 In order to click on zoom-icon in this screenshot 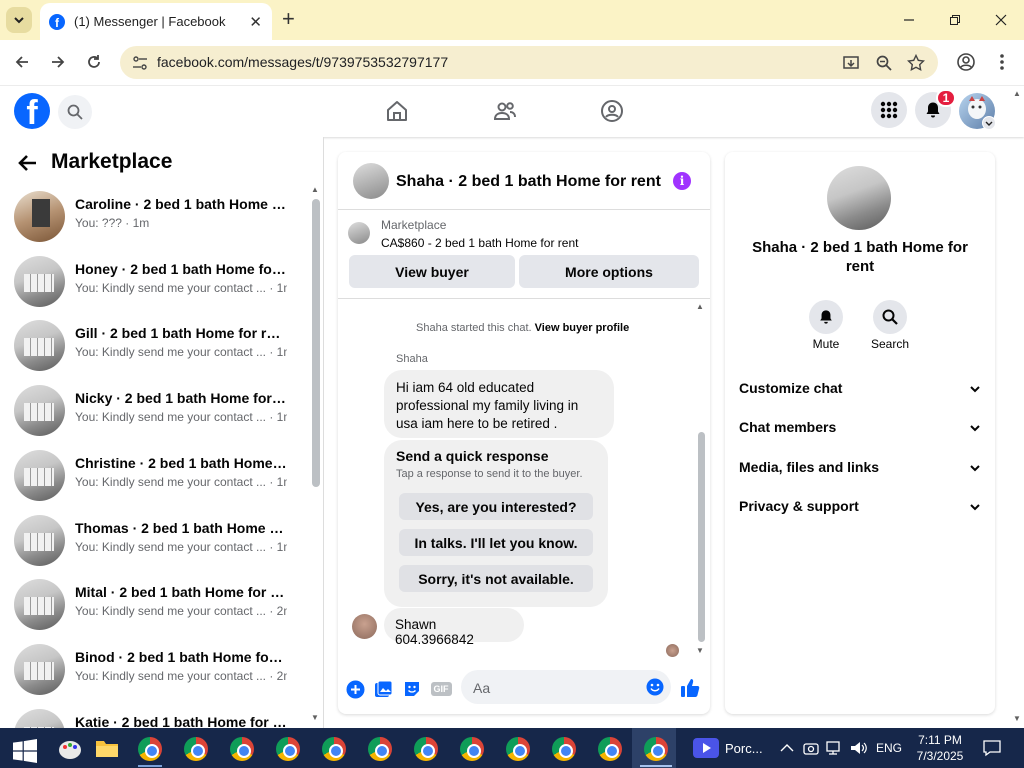, I will do `click(884, 63)`.